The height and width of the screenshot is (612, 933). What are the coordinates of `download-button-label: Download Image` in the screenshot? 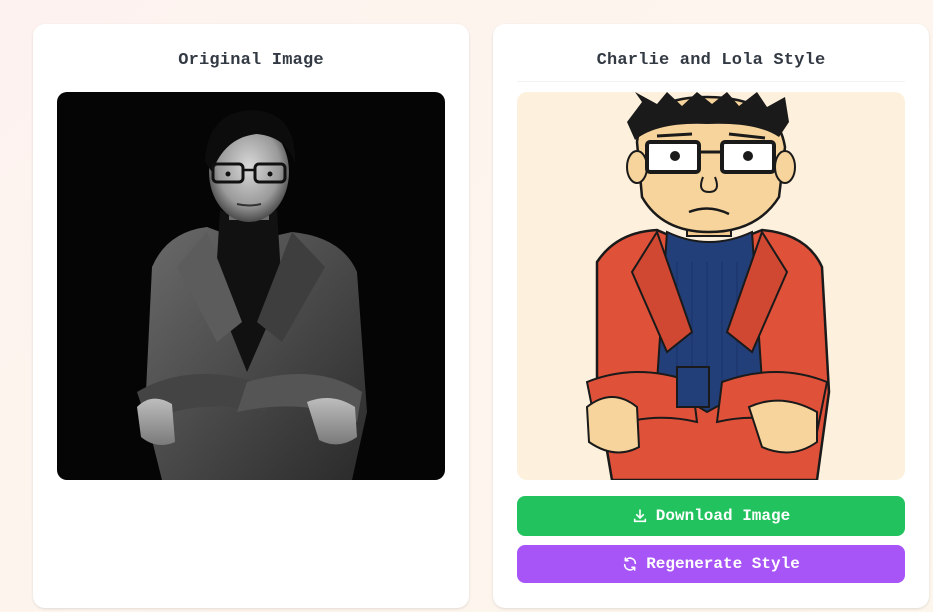 It's located at (723, 516).